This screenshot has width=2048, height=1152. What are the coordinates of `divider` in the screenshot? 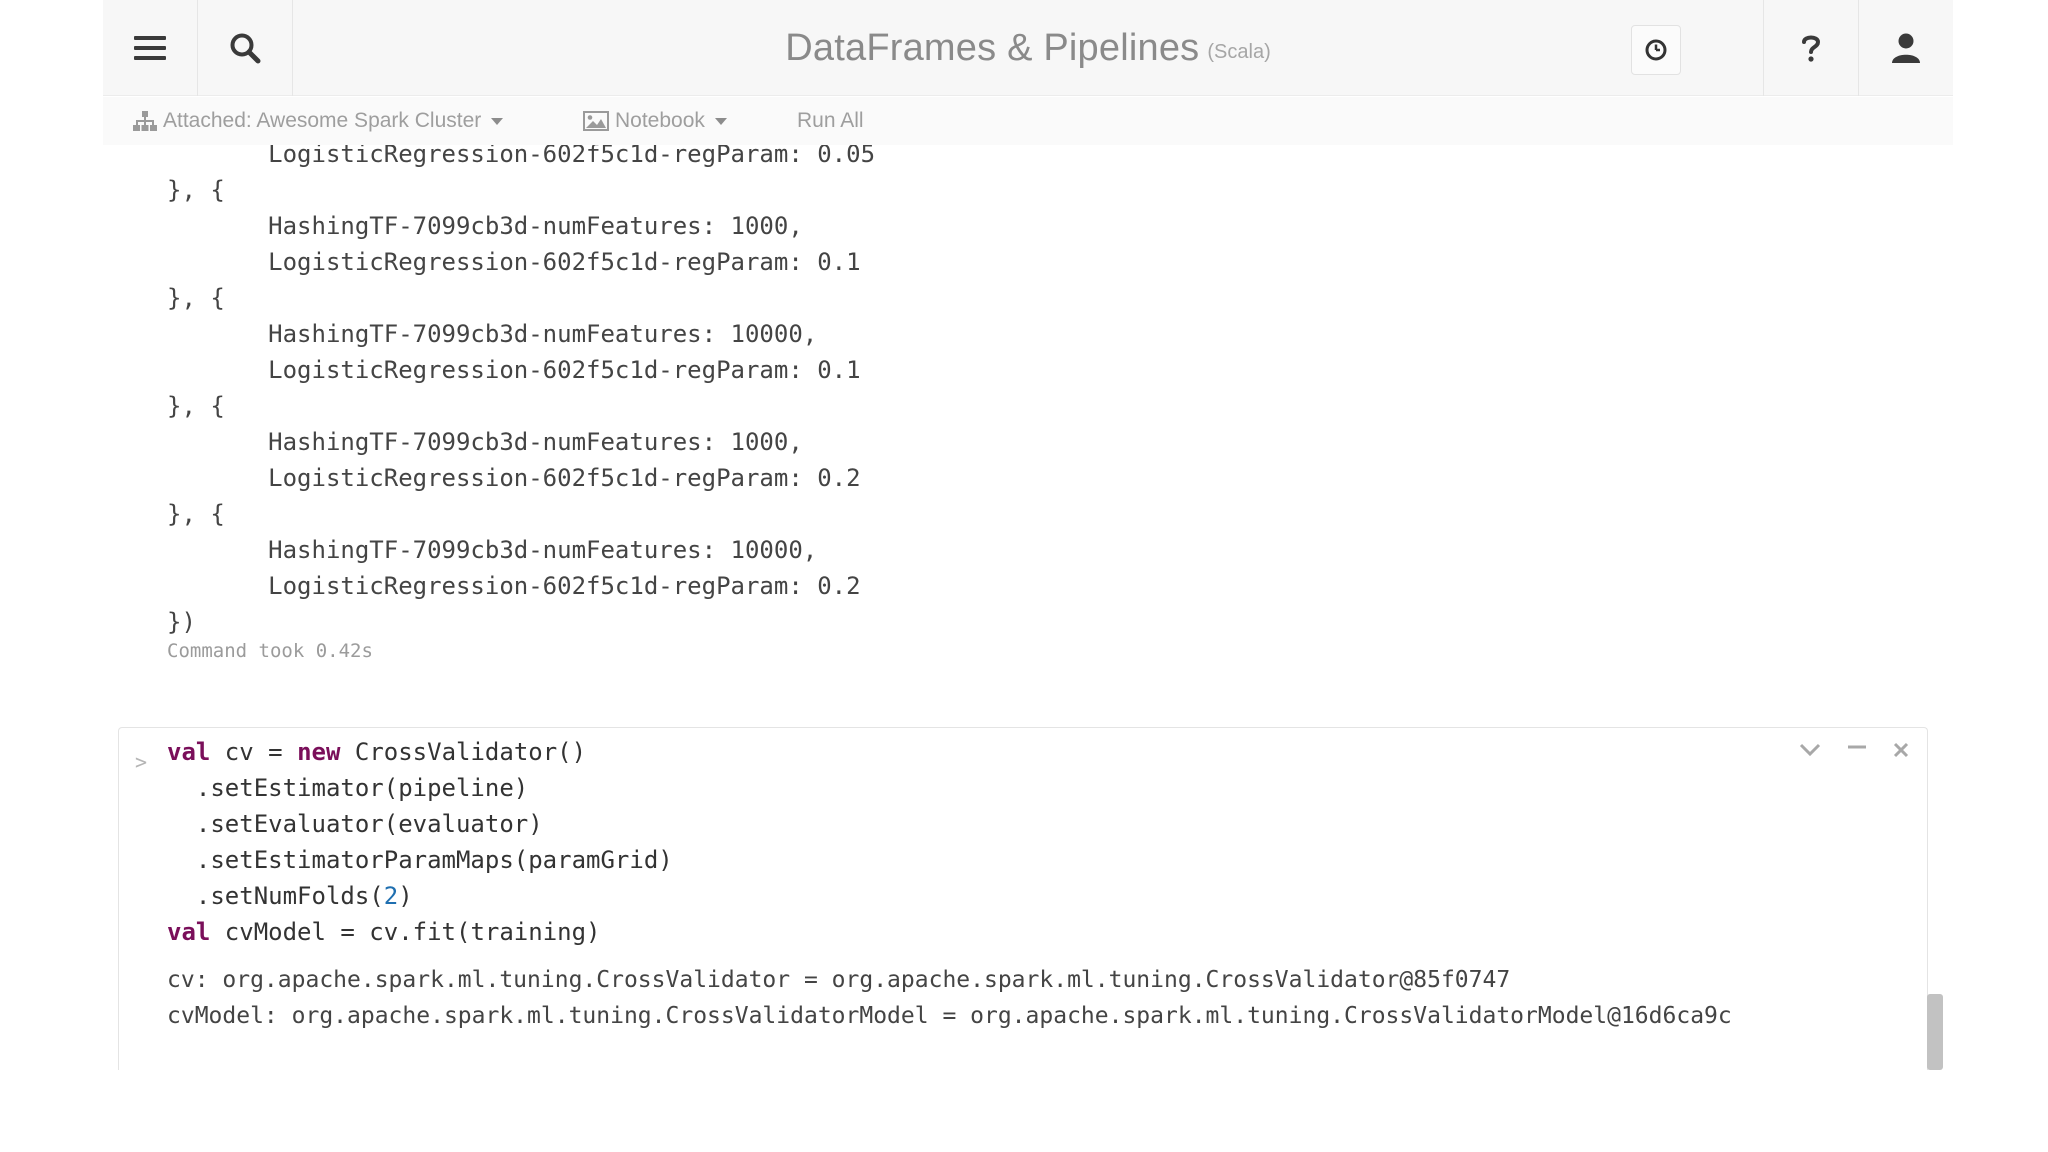 It's located at (292, 48).